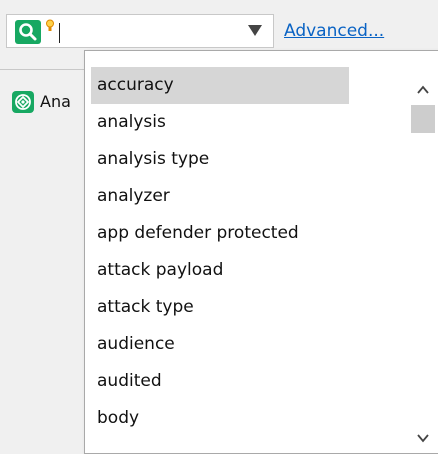 The image size is (438, 454). I want to click on suggestion-item-audited: audited, so click(251, 381).